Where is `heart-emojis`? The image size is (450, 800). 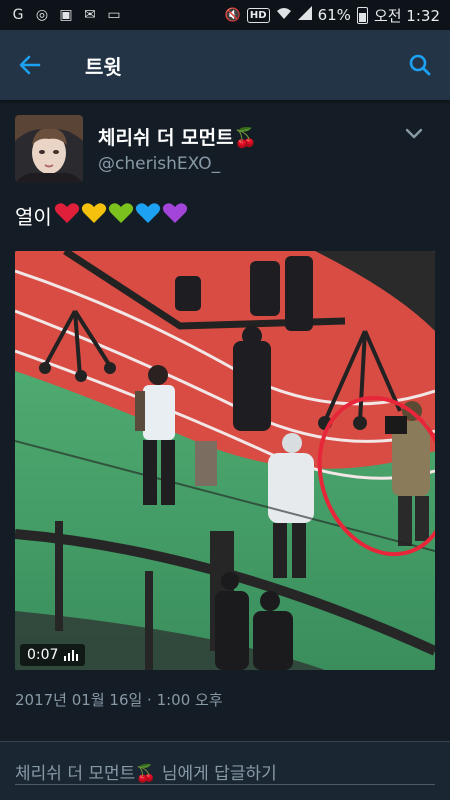 heart-emojis is located at coordinates (121, 215).